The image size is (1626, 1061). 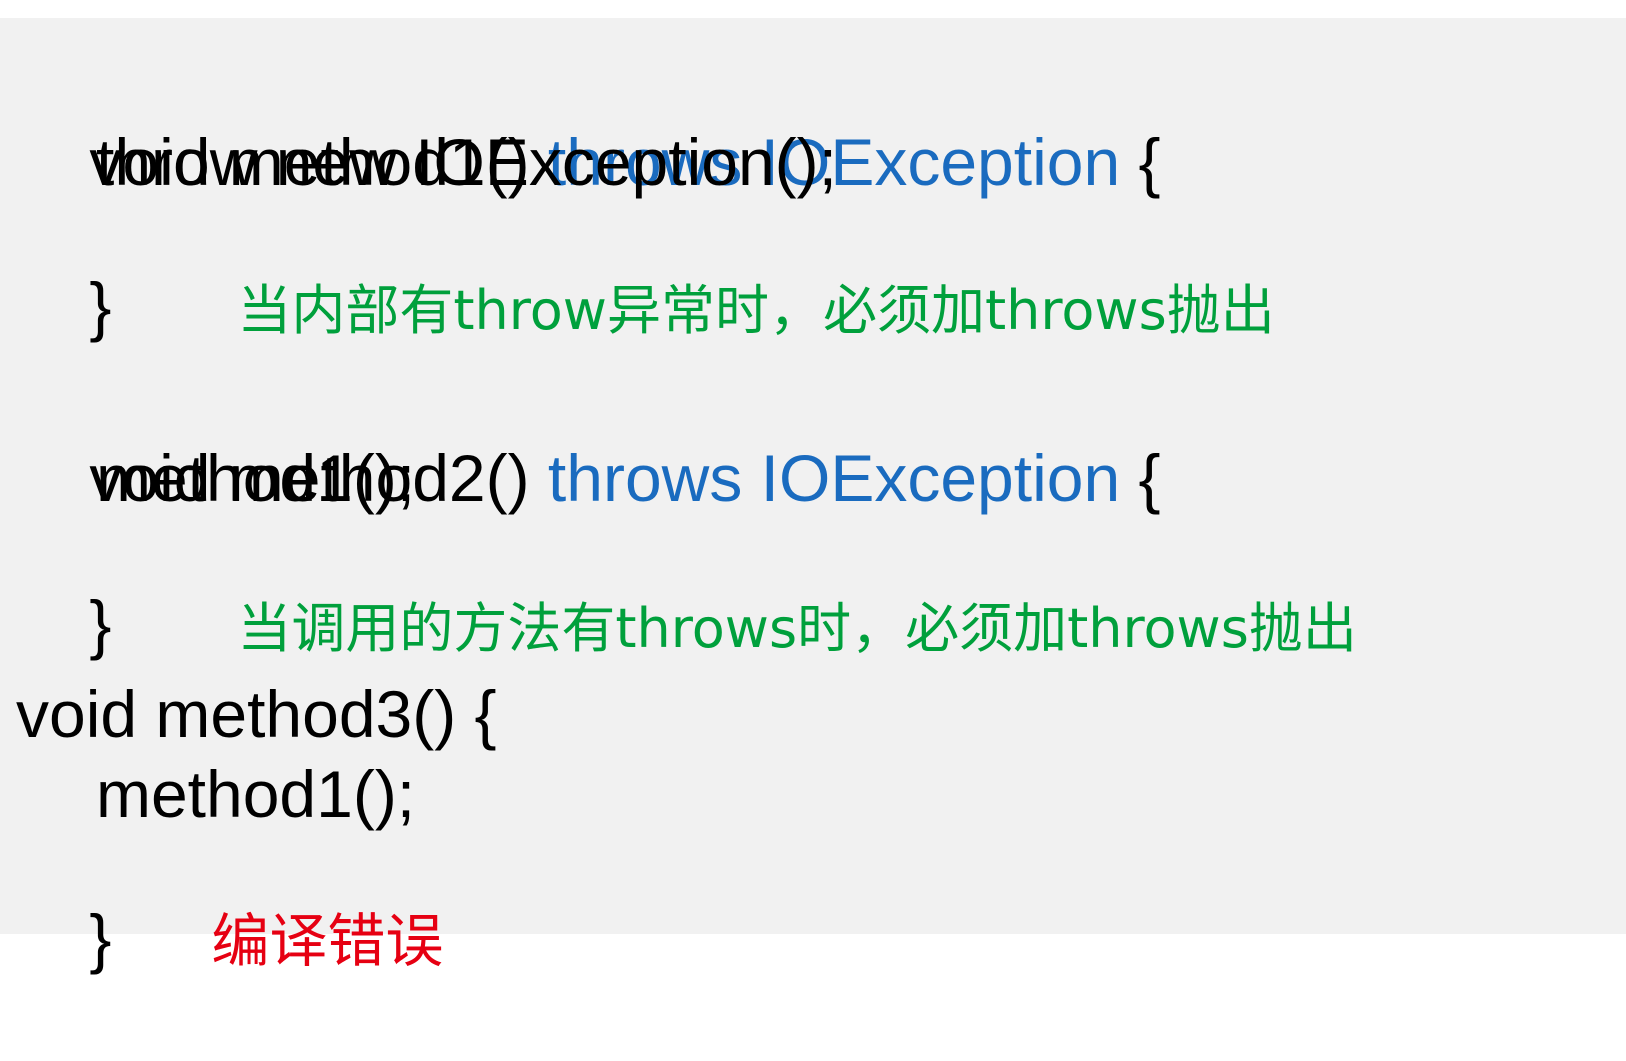 I want to click on compile-error-label: 编译错误, so click(x=327, y=941).